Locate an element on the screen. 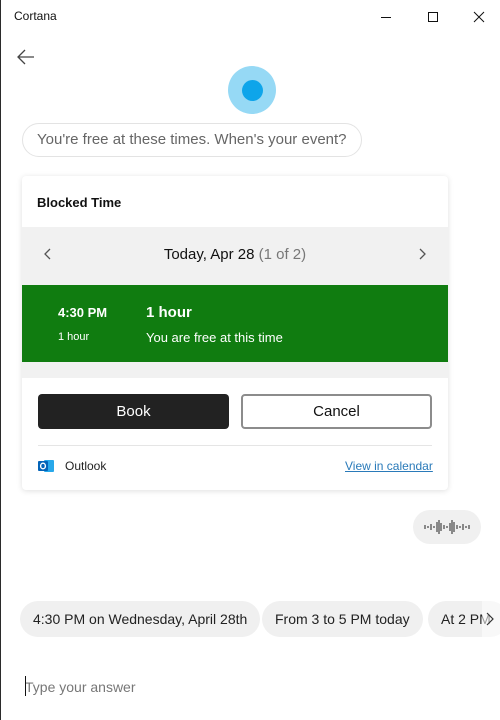 This screenshot has height=720, width=500. slot-duration-small: 1 hour is located at coordinates (74, 337).